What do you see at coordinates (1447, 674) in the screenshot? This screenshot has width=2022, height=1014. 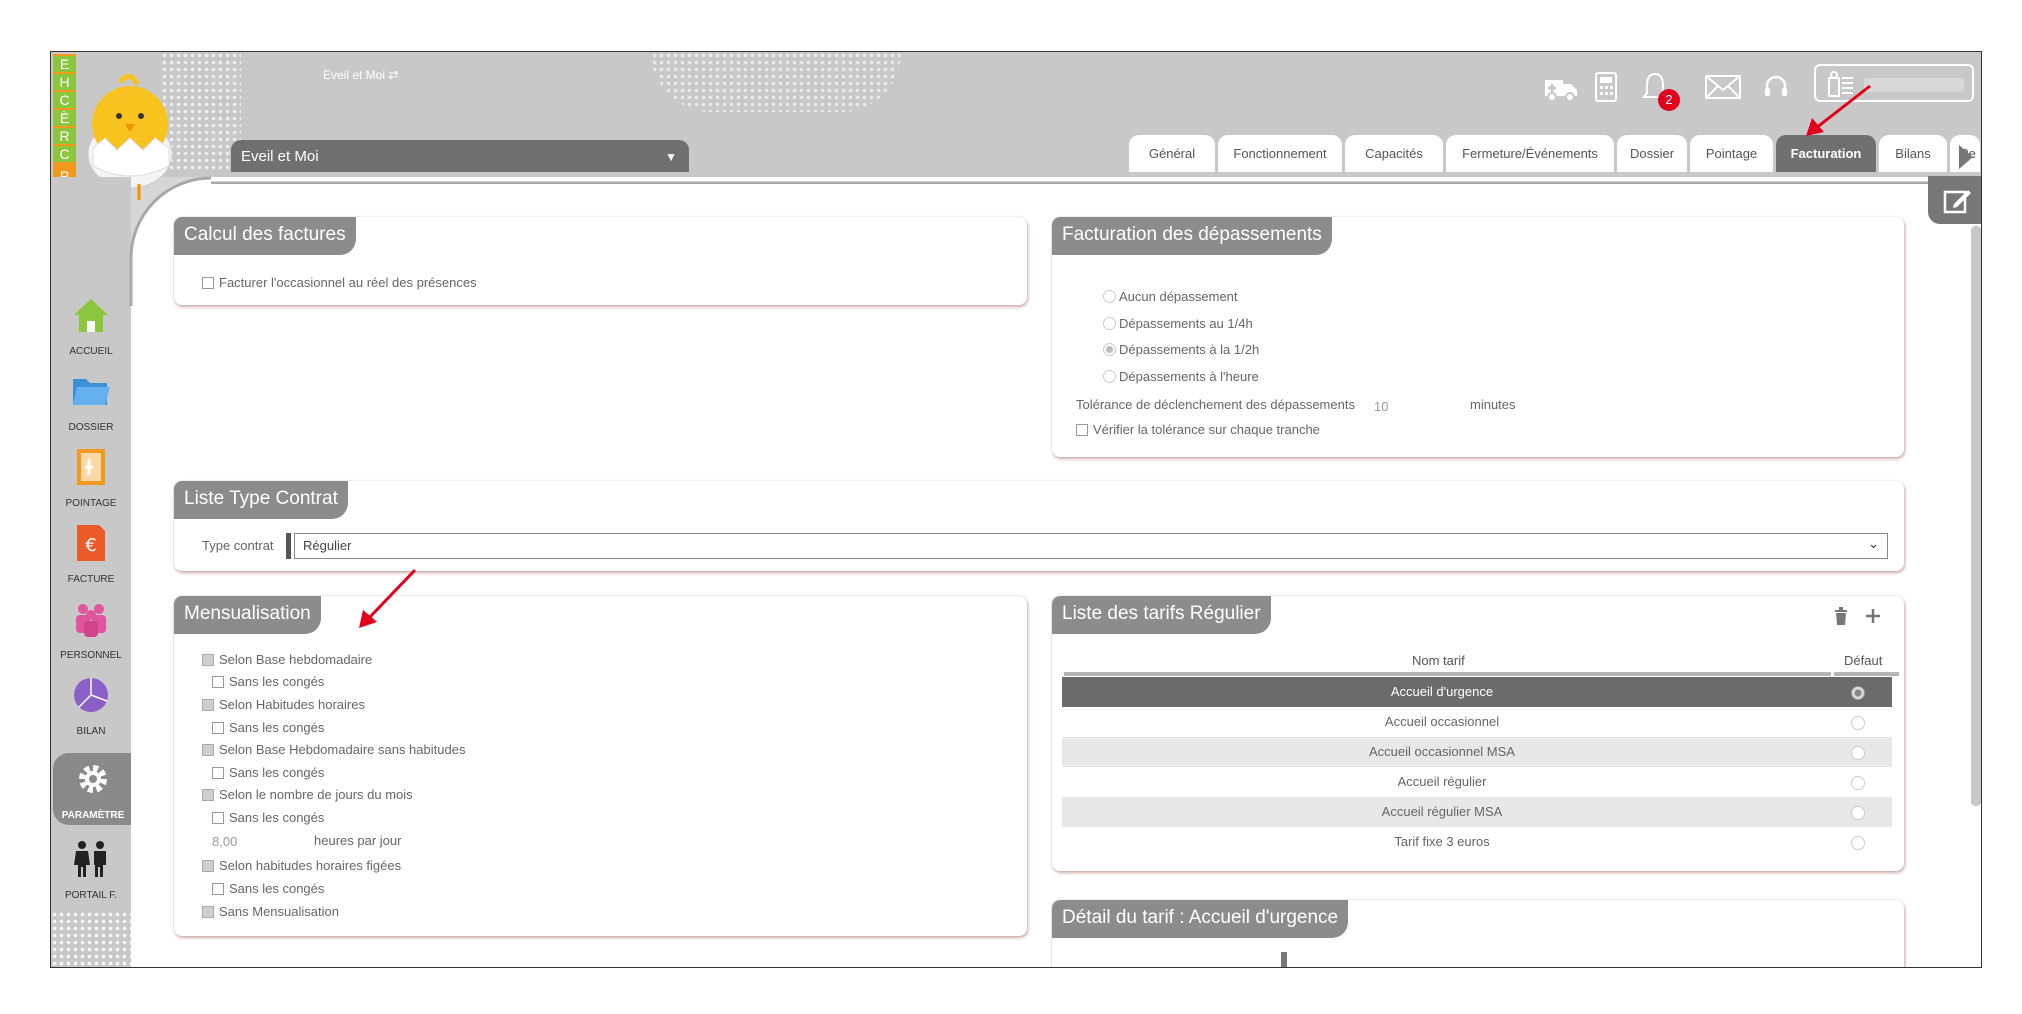 I see `column-divider` at bounding box center [1447, 674].